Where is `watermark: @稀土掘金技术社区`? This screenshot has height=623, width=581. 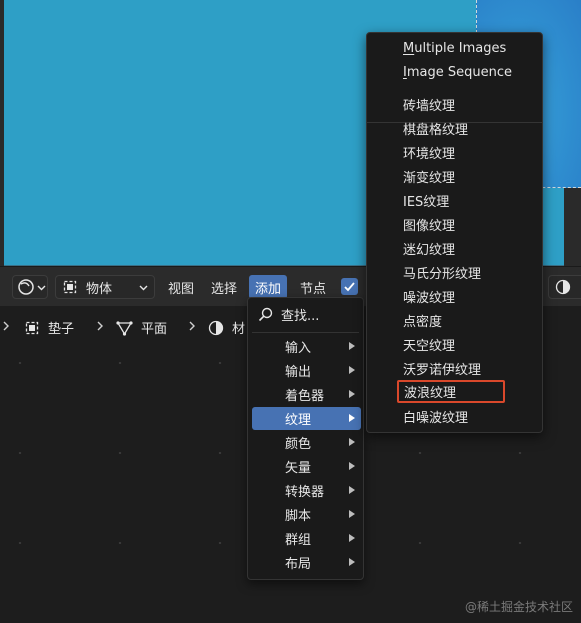 watermark: @稀土掘金技术社区 is located at coordinates (518, 607).